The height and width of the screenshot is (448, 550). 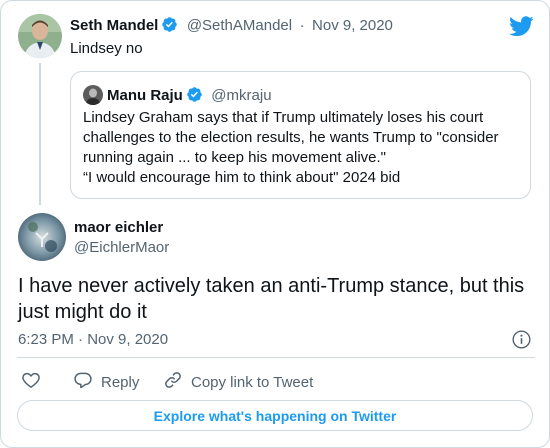 I want to click on thread-connector-line, so click(x=40, y=134).